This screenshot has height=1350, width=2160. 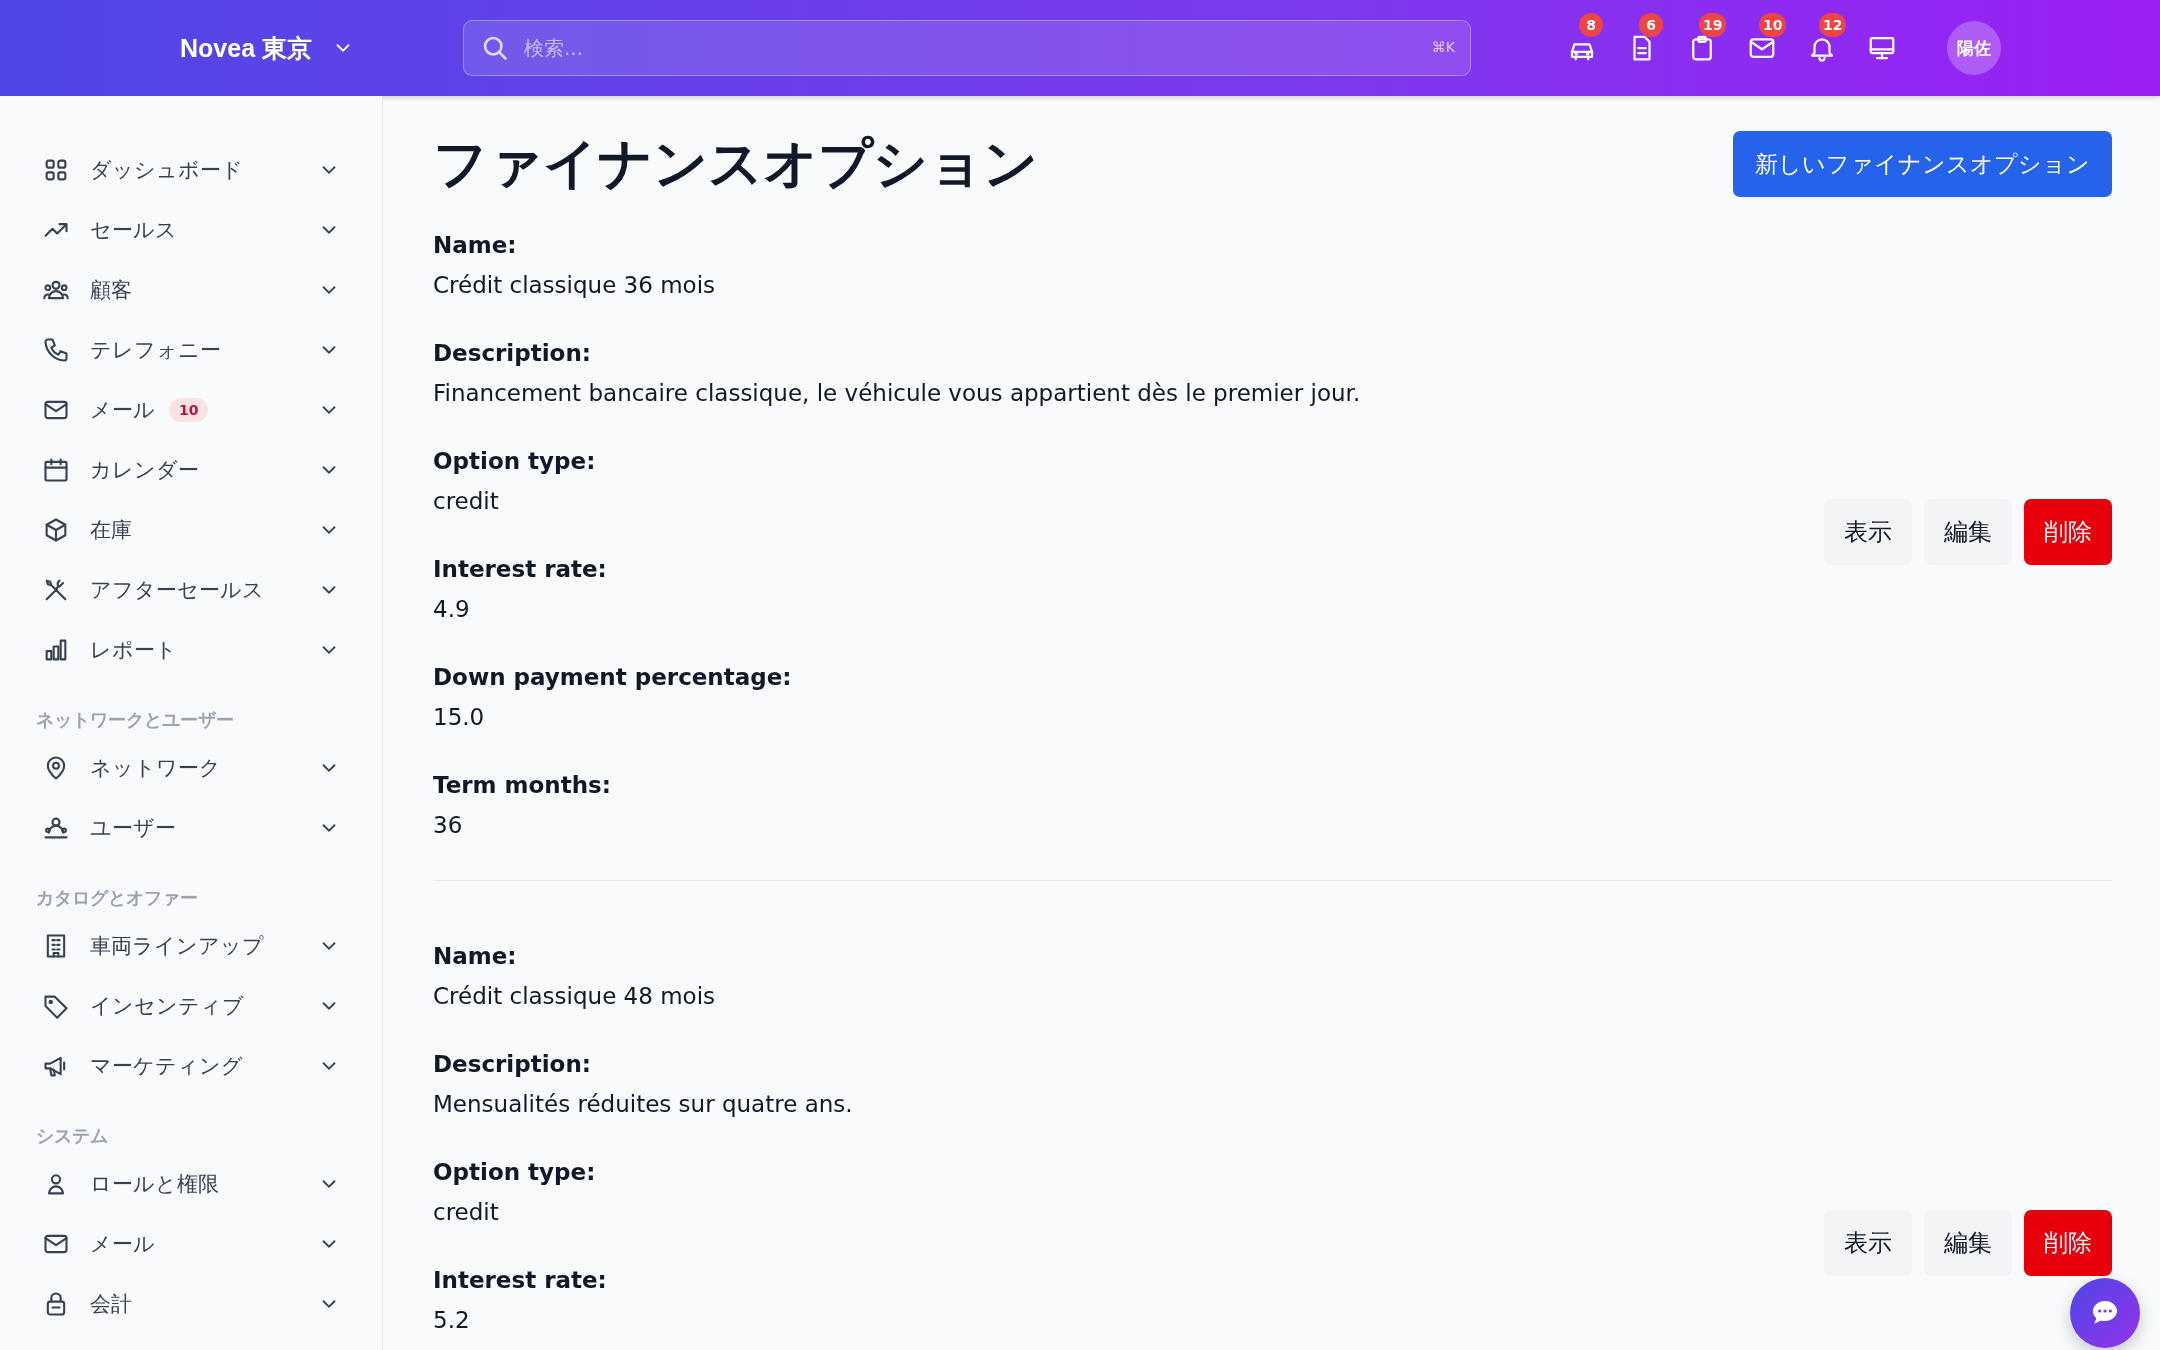 What do you see at coordinates (191, 590) in the screenshot?
I see `sidebar-item: アフターセールス` at bounding box center [191, 590].